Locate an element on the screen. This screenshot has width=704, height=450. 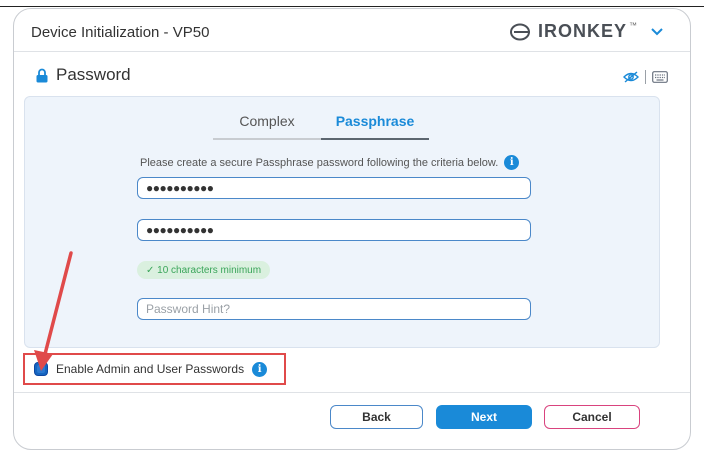
password-value: ●●●●●●●●●● is located at coordinates (180, 188).